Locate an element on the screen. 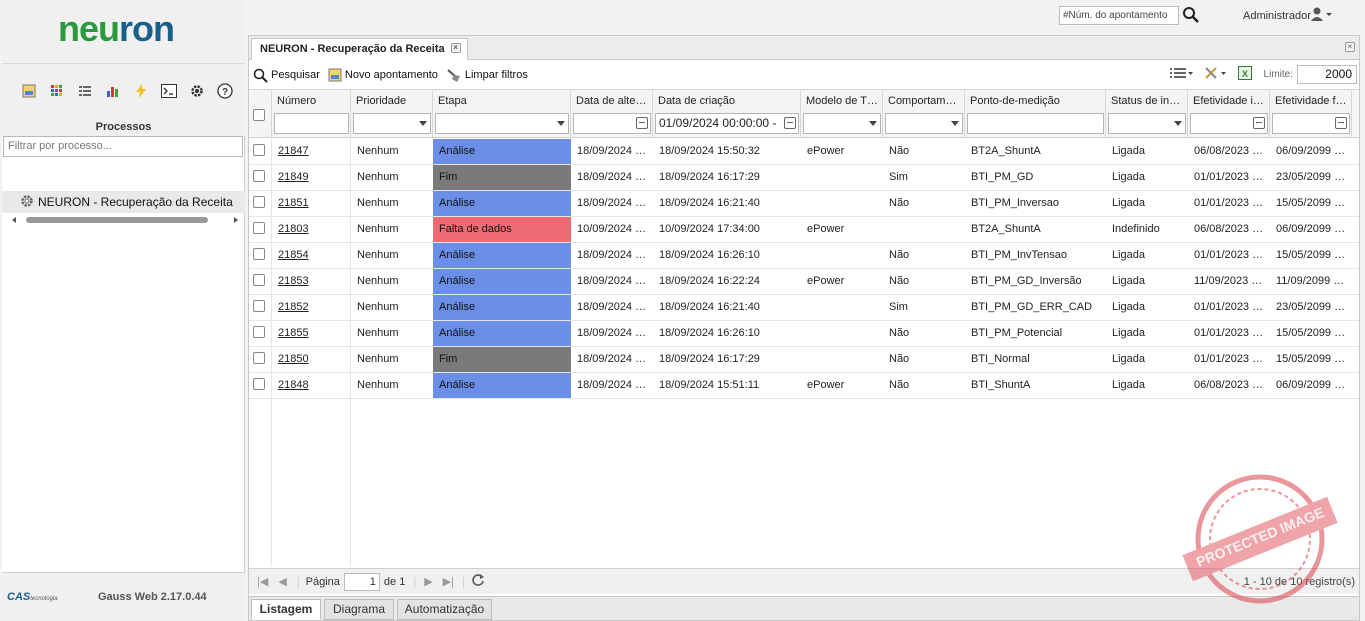  appointment-link: 21853 is located at coordinates (293, 281).